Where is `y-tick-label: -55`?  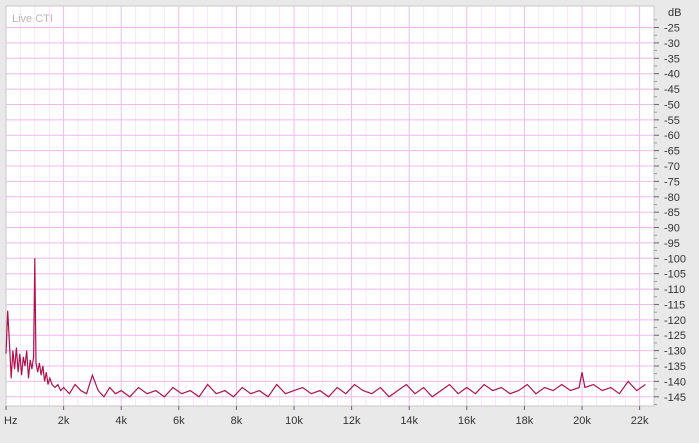 y-tick-label: -55 is located at coordinates (672, 121).